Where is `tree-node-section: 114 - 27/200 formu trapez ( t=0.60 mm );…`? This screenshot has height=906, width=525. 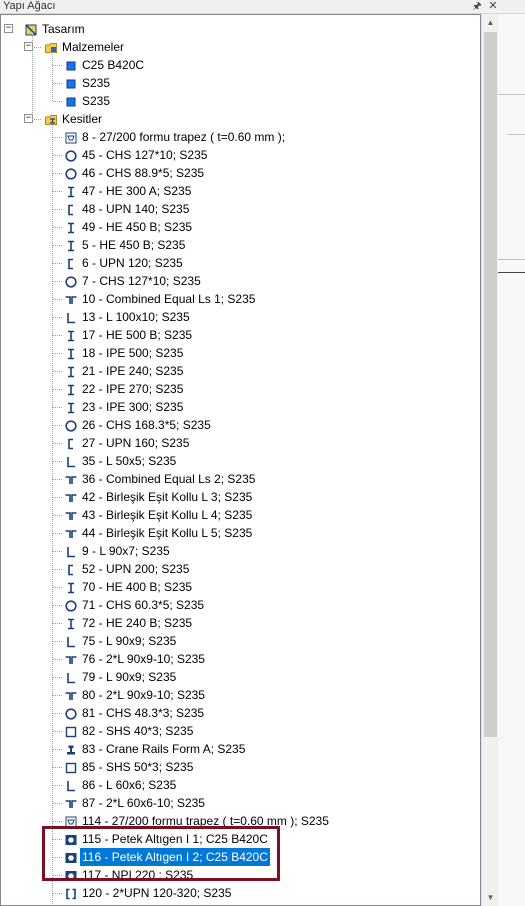
tree-node-section: 114 - 27/200 formu trapez ( t=0.60 mm );… is located at coordinates (240, 821).